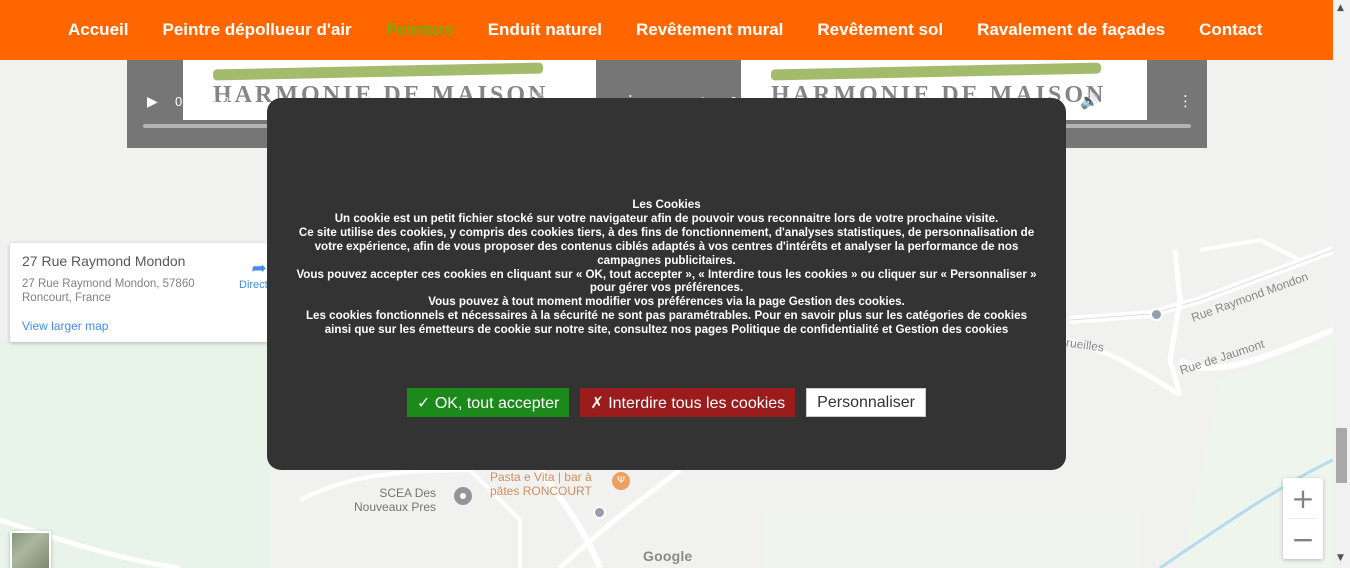  Describe the element at coordinates (1185, 101) in the screenshot. I see `more-vert-icon: ⋮` at that location.